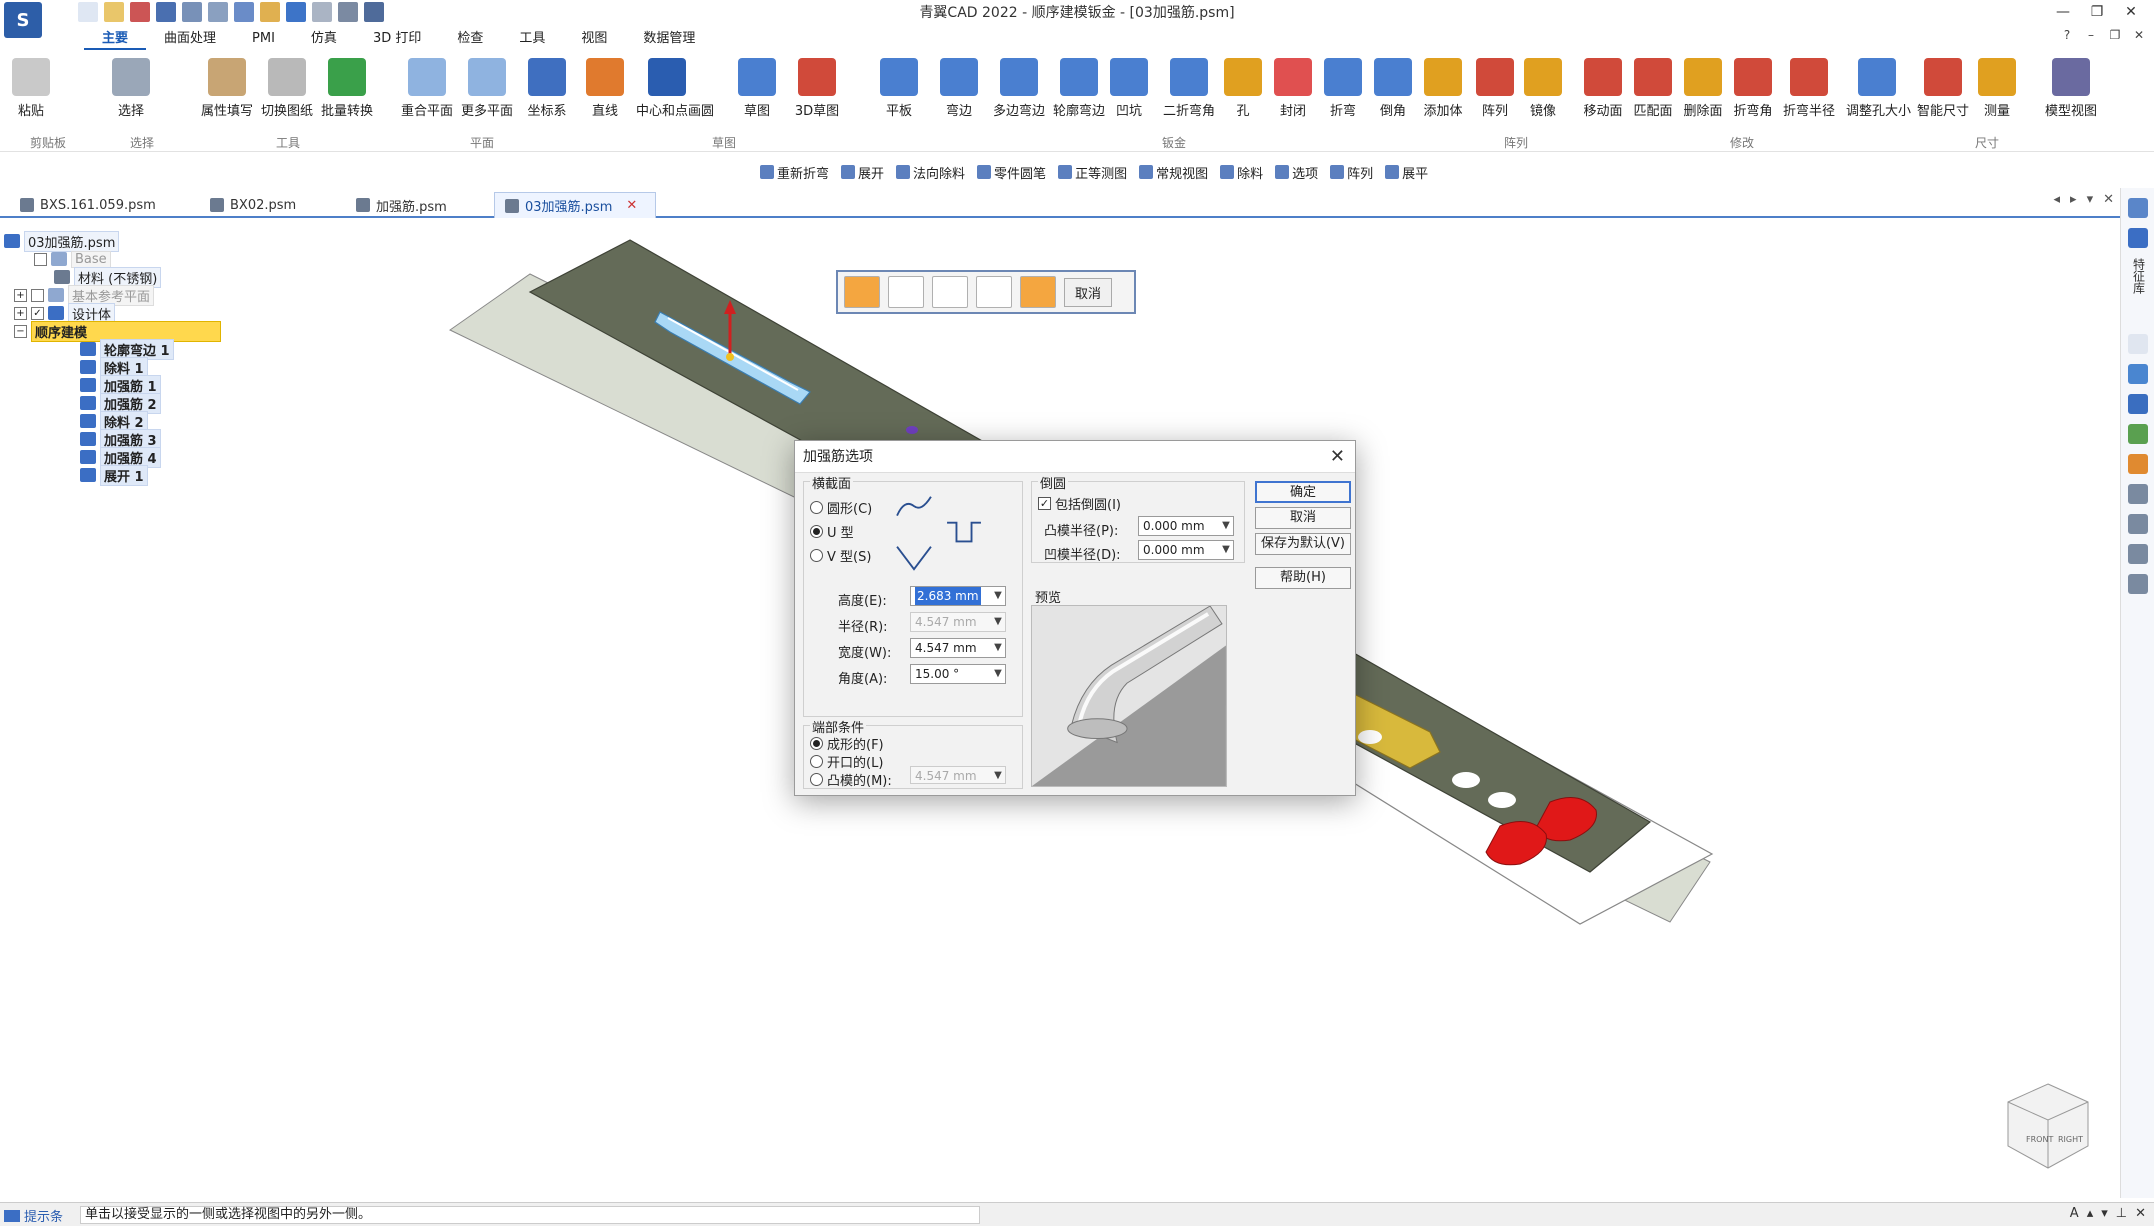 The width and height of the screenshot is (2154, 1226). I want to click on ribbon-button: 批量转换, so click(347, 88).